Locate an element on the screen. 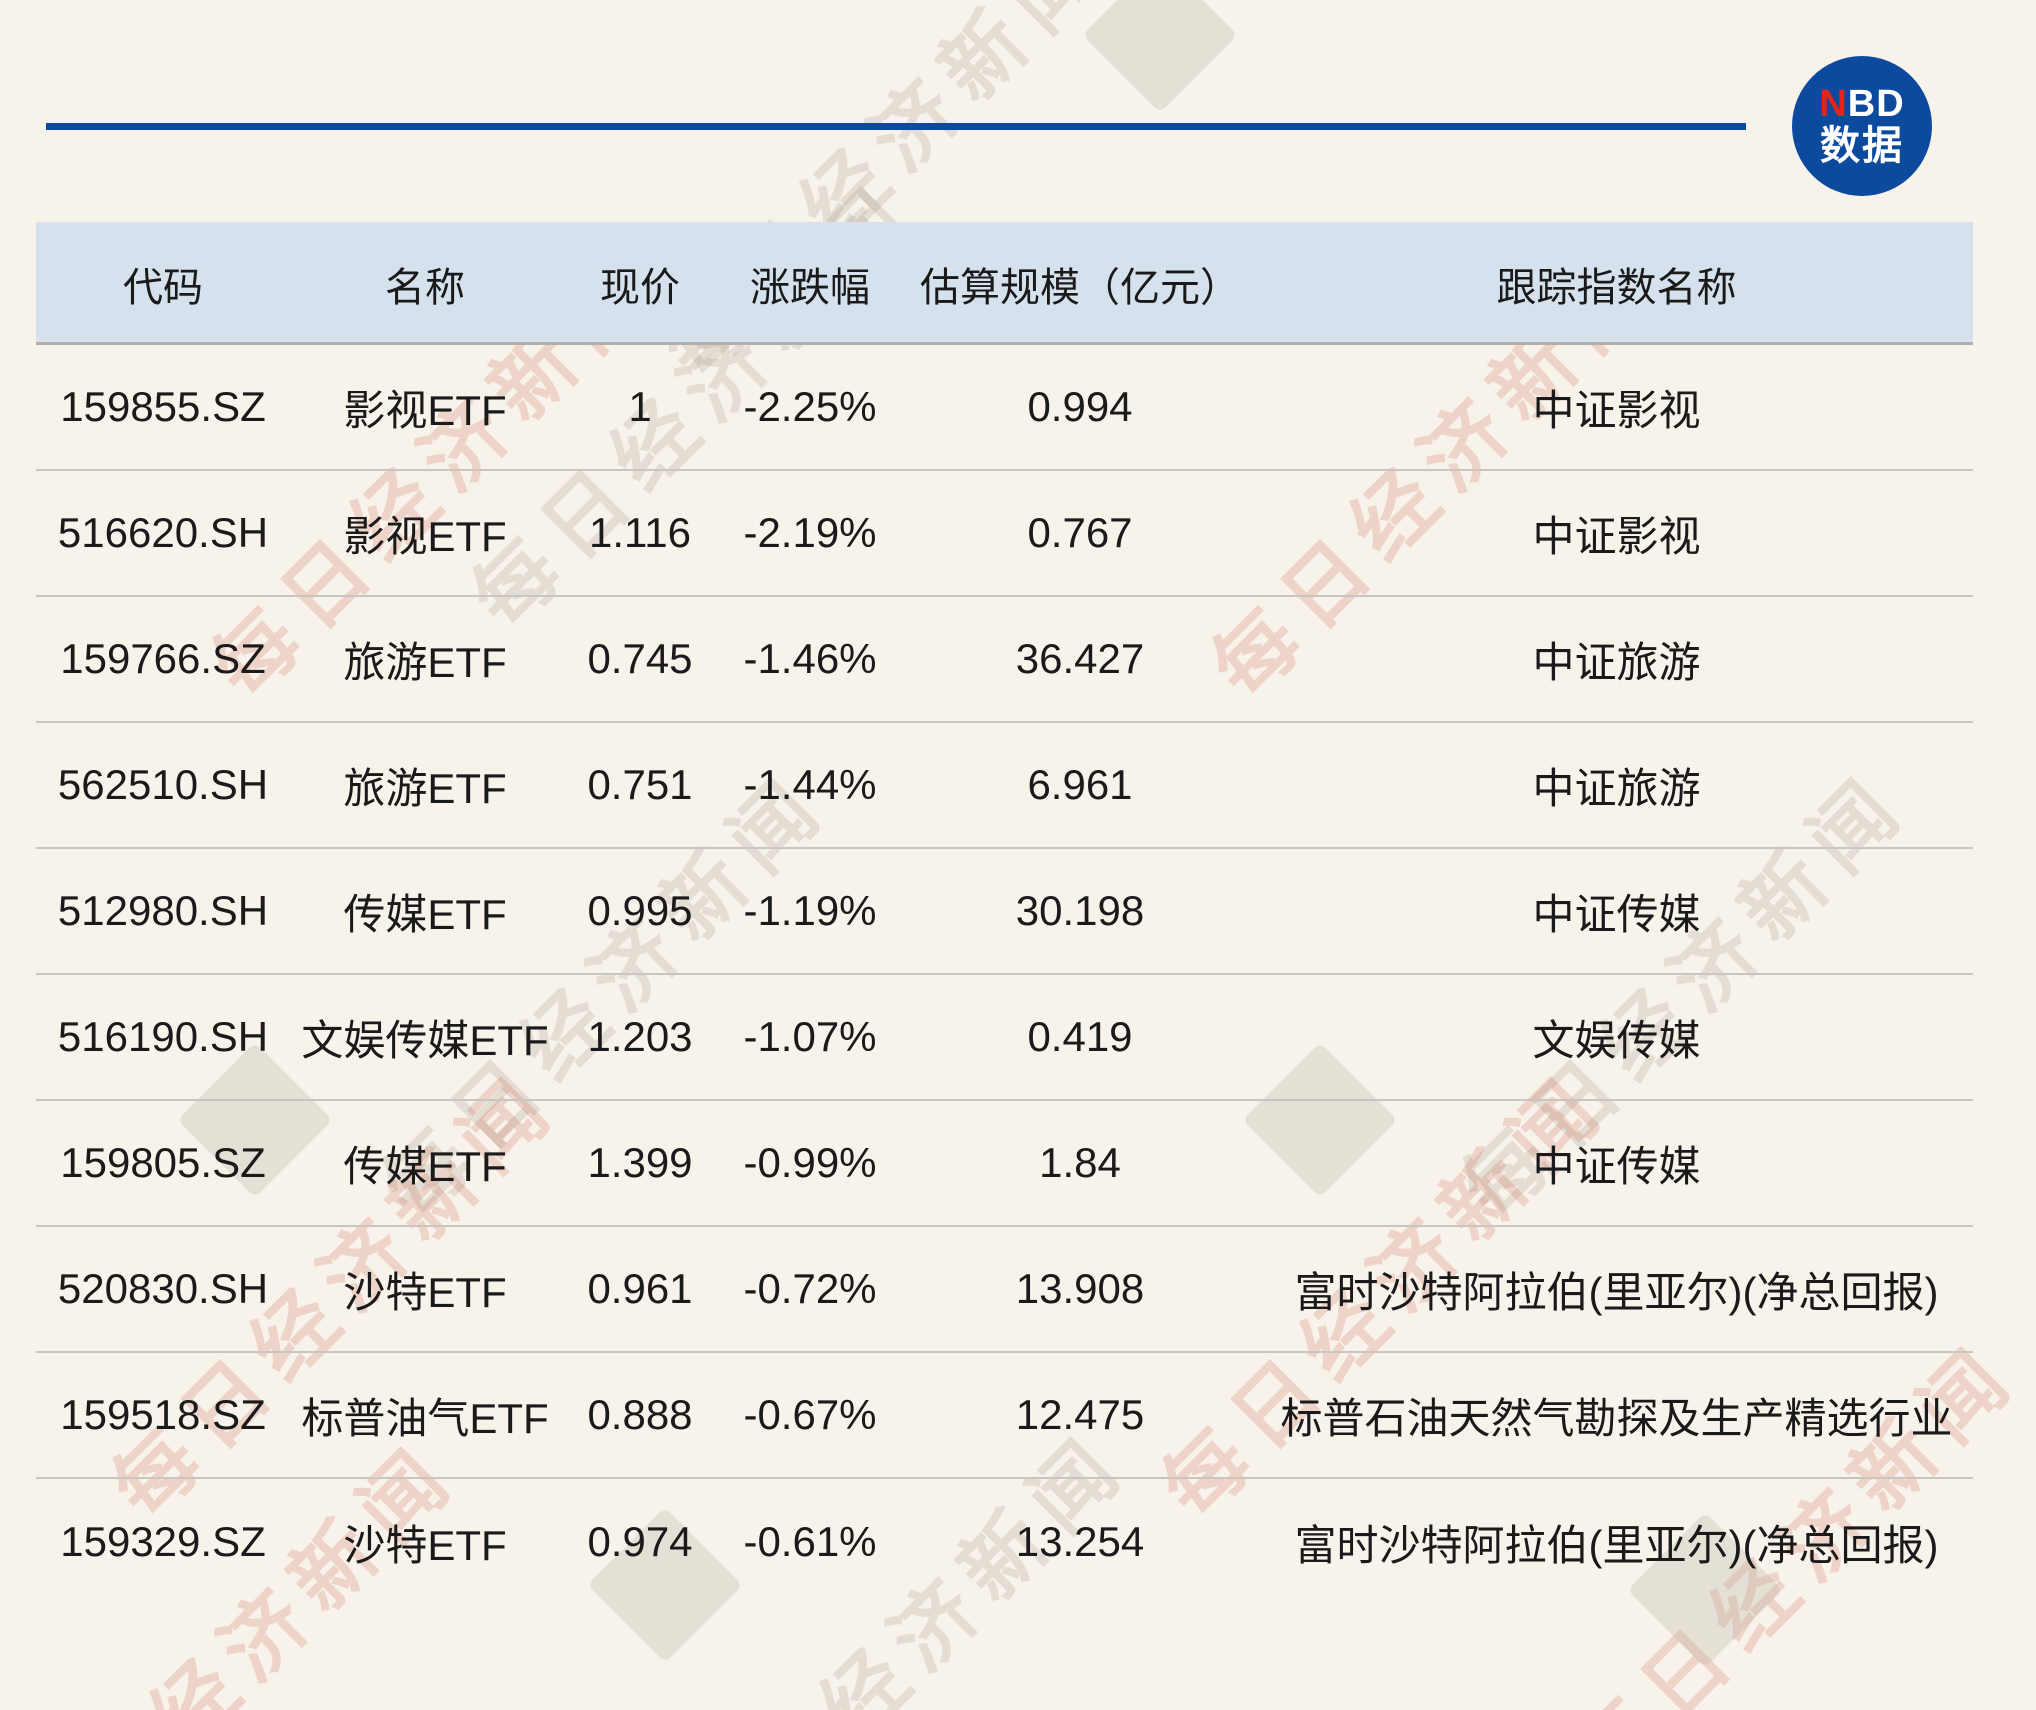 This screenshot has width=2036, height=1710. cell-scale: 12.475 is located at coordinates (1080, 1414).